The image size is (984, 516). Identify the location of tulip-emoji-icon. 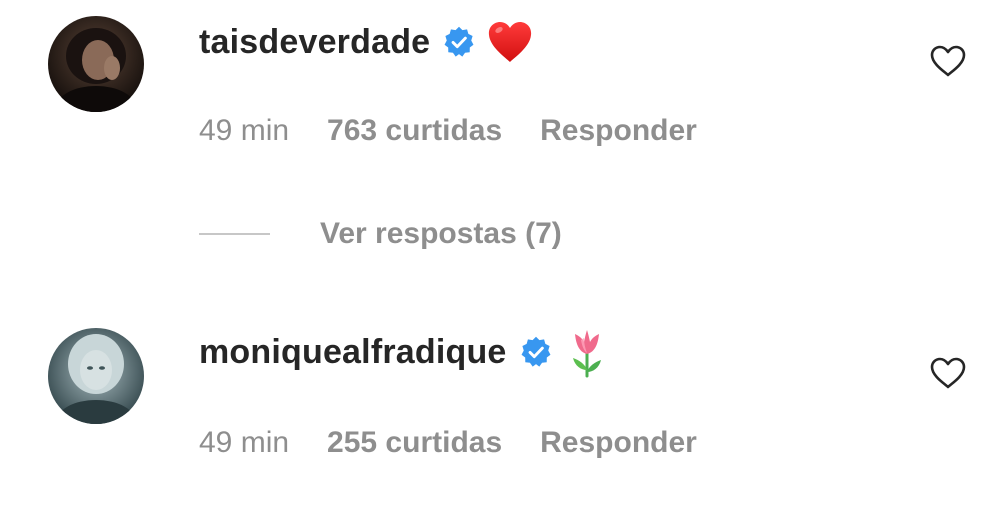
(587, 352).